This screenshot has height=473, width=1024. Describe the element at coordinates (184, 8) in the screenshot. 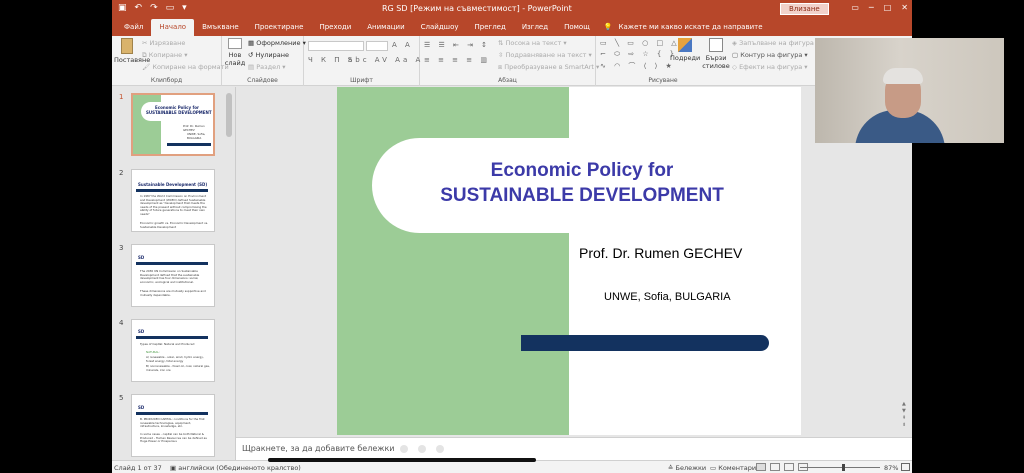

I see `customize-toolbar-icon: ▾` at that location.